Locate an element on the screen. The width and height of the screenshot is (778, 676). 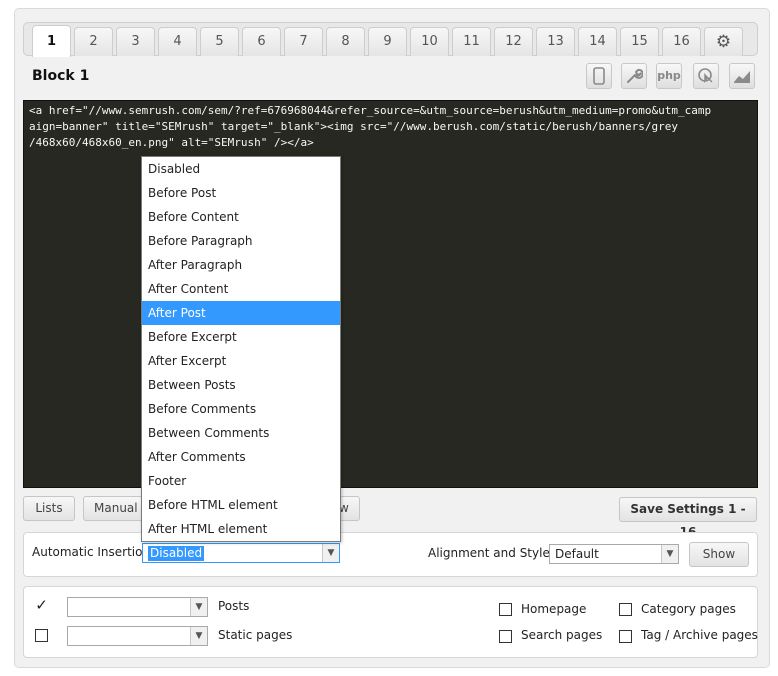
static-pages-checkbox is located at coordinates (41, 635).